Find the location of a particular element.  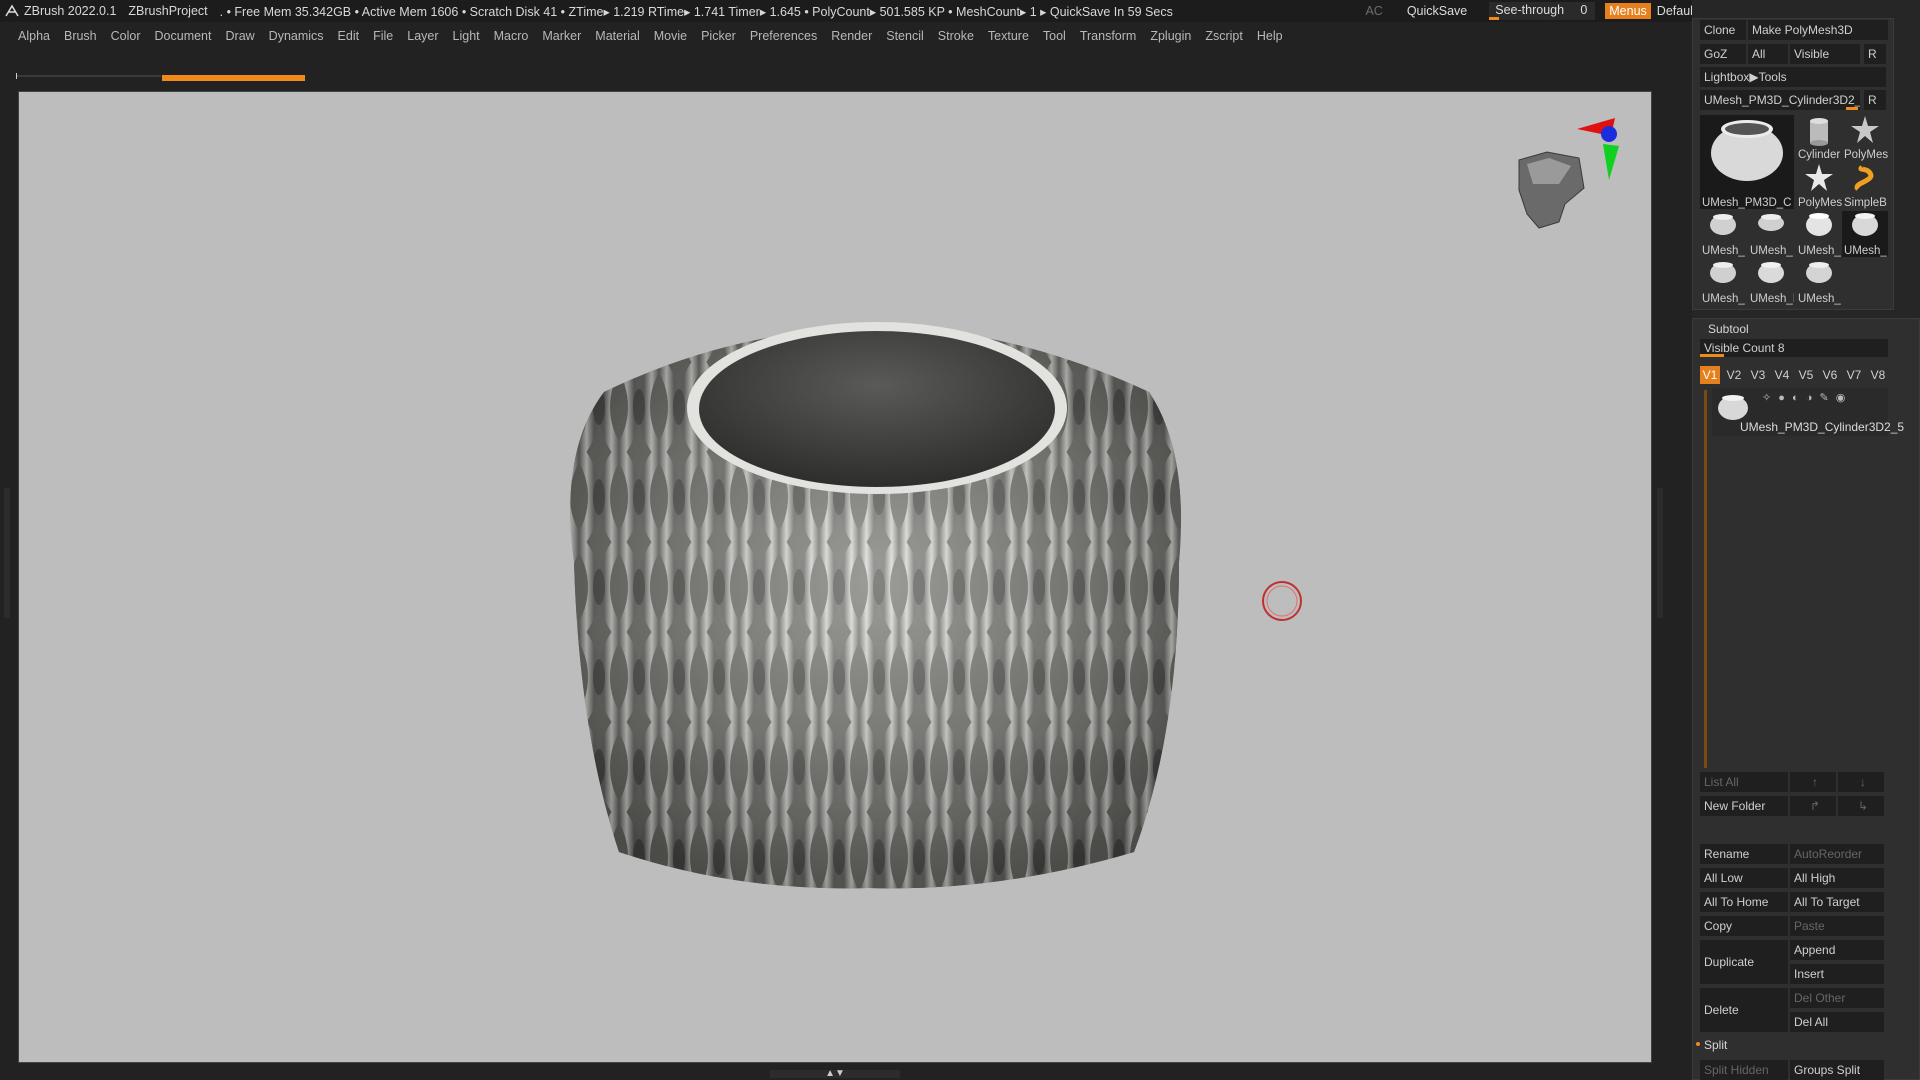

menu-movie: Movie is located at coordinates (670, 36).